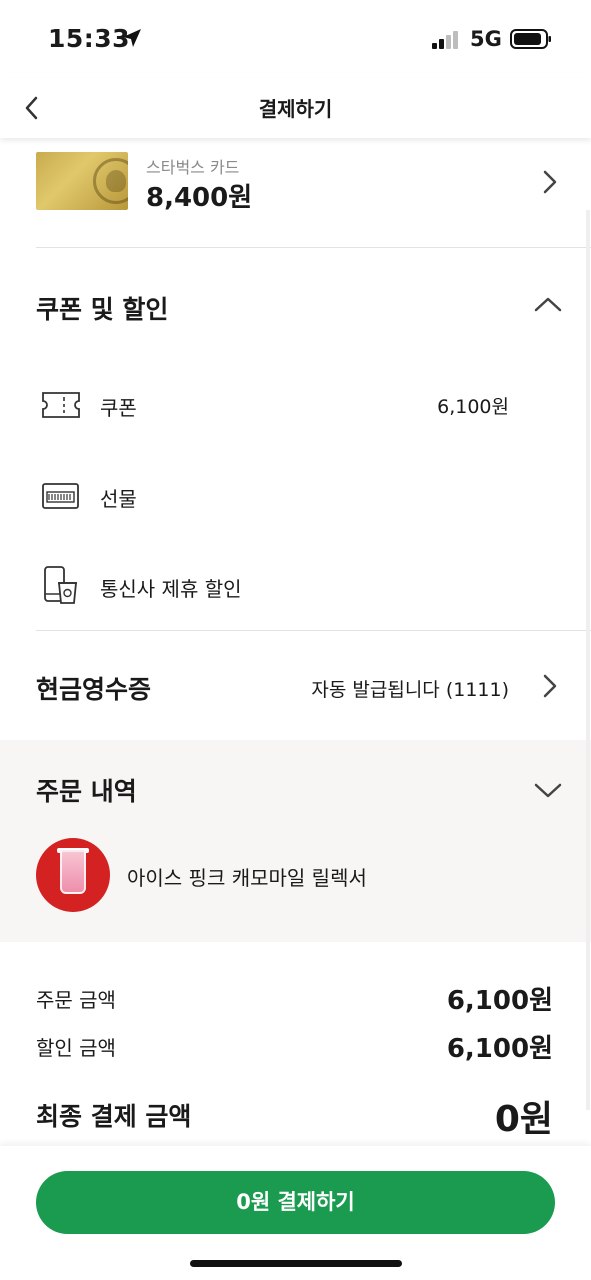 The height and width of the screenshot is (1280, 591). I want to click on final-amount-value: 0원, so click(523, 1119).